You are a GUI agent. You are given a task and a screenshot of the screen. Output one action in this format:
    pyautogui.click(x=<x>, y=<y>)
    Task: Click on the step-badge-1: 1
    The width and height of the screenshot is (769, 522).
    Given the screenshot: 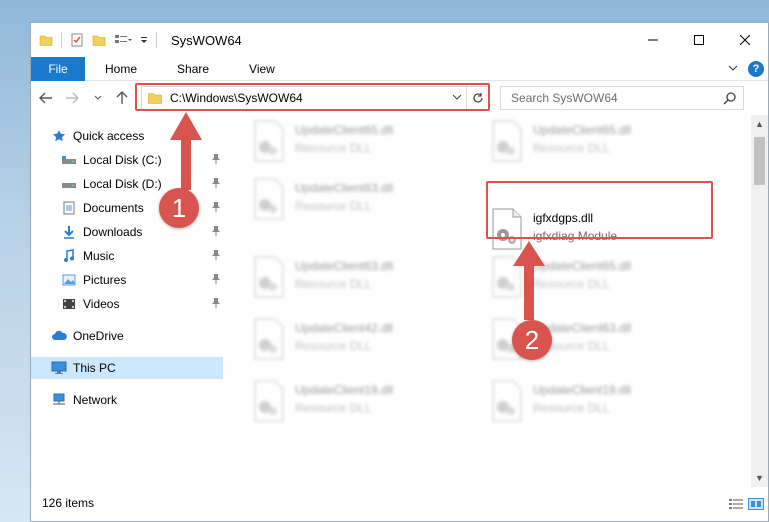 What is the action you would take?
    pyautogui.click(x=179, y=208)
    